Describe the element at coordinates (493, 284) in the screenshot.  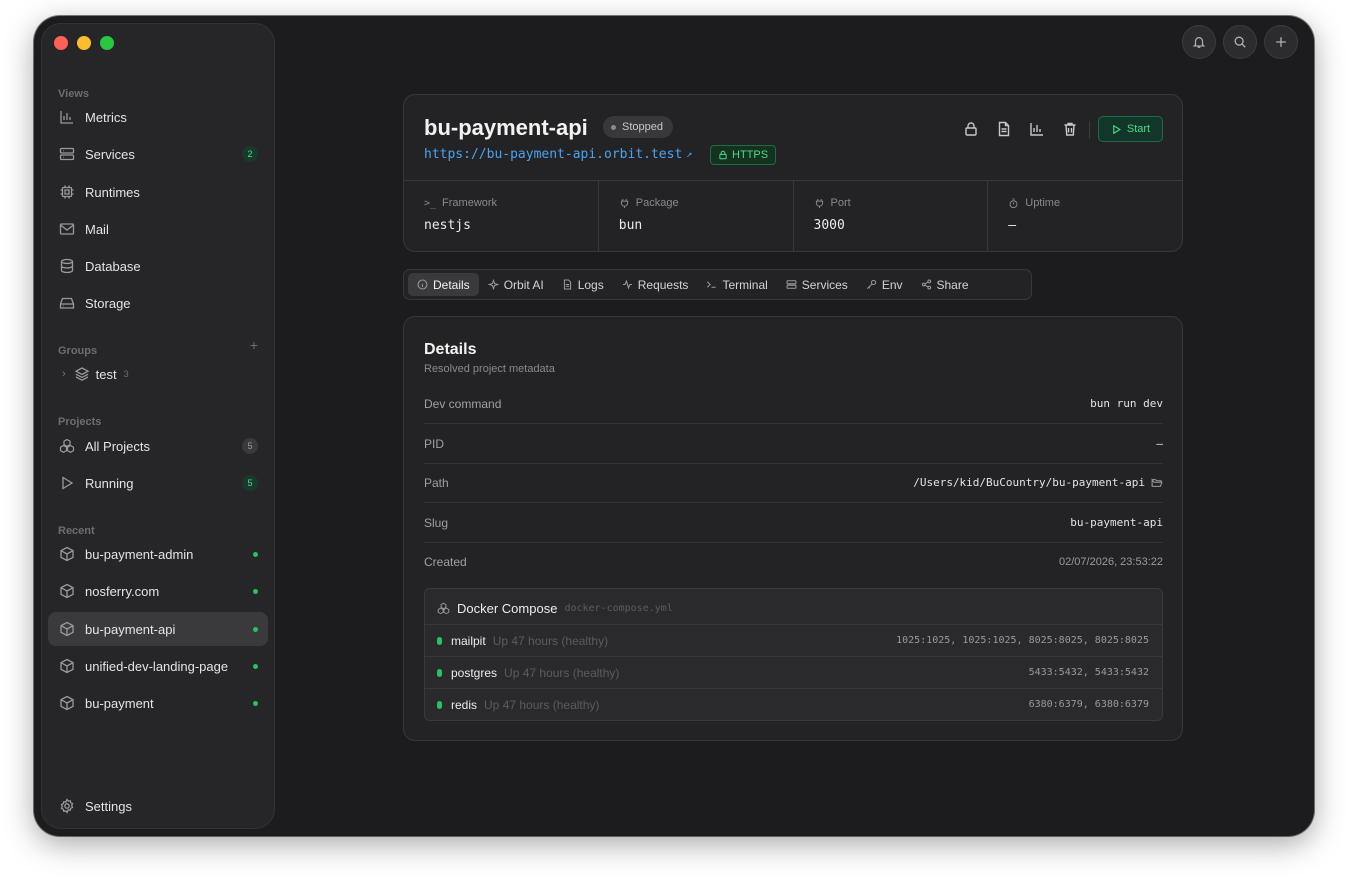
I see `sparkles-icon` at that location.